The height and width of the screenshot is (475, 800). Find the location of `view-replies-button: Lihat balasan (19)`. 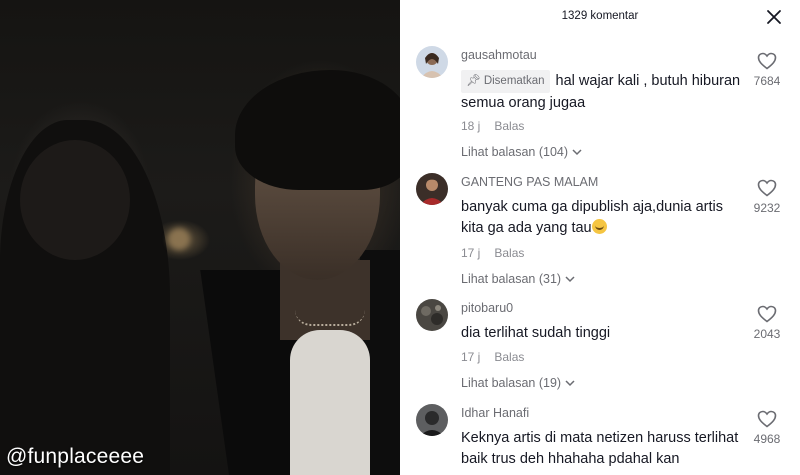

view-replies-button: Lihat balasan (19) is located at coordinates (518, 383).